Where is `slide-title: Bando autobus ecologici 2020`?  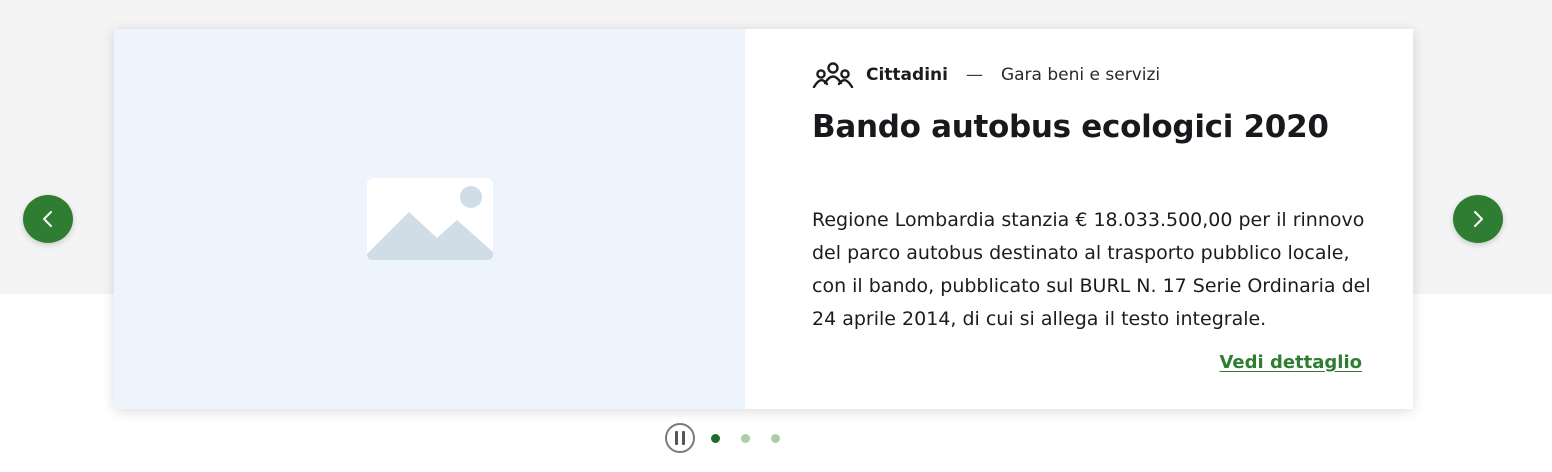 slide-title: Bando autobus ecologici 2020 is located at coordinates (1070, 127).